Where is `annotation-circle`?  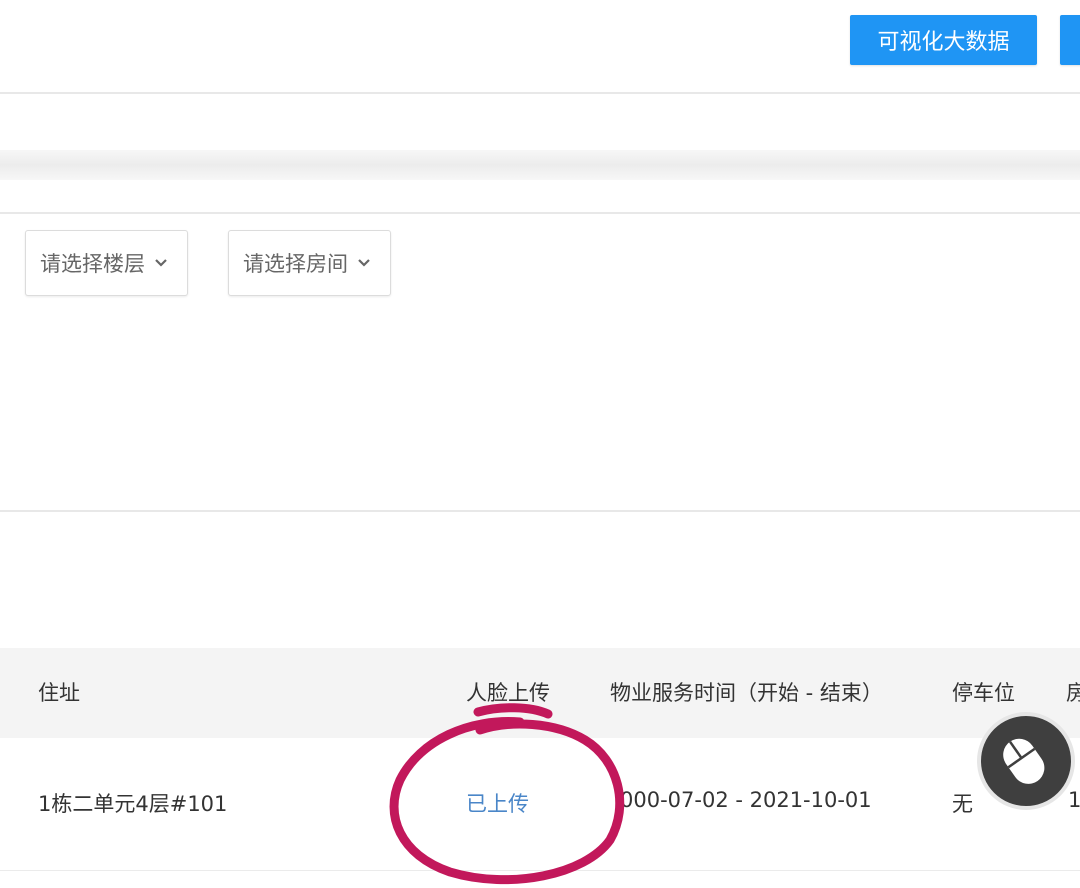
annotation-circle is located at coordinates (507, 794).